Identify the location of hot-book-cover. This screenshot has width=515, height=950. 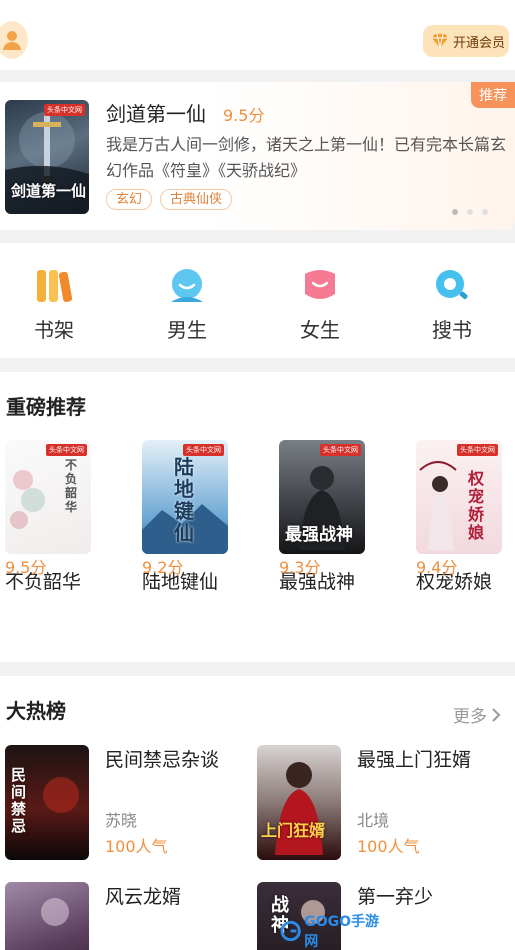
(47, 916).